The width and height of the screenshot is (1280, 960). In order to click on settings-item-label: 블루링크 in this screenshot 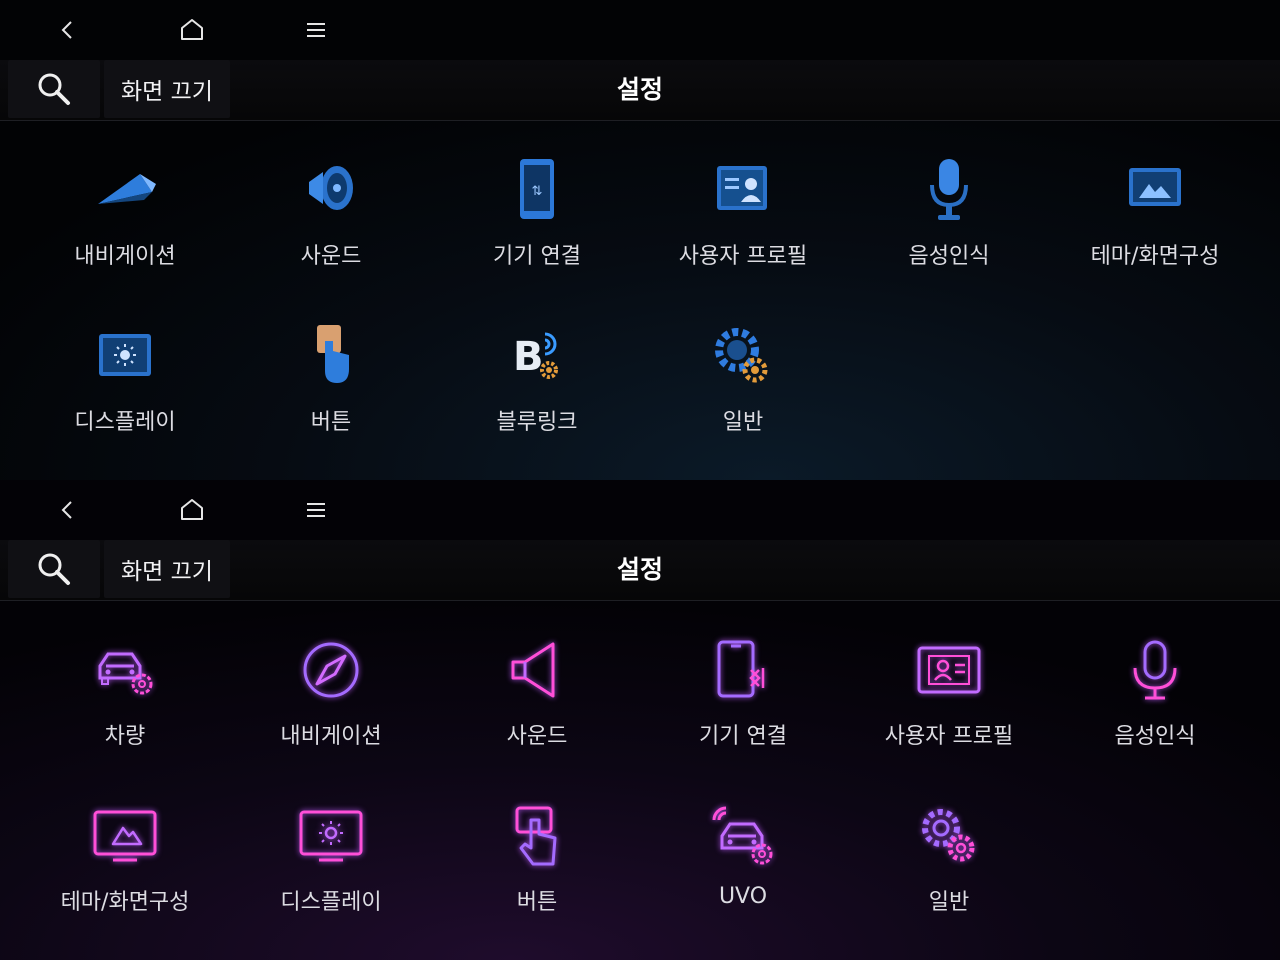, I will do `click(537, 422)`.